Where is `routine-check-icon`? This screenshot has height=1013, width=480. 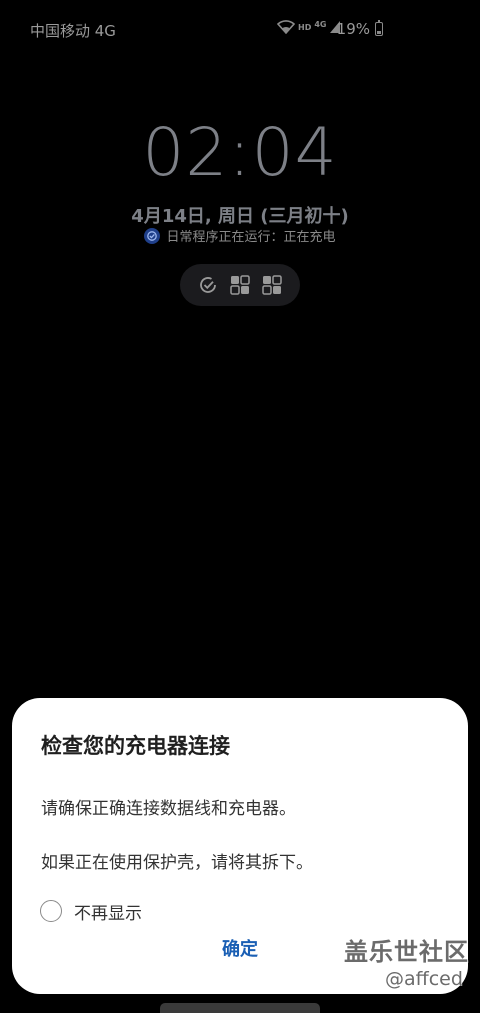 routine-check-icon is located at coordinates (208, 285).